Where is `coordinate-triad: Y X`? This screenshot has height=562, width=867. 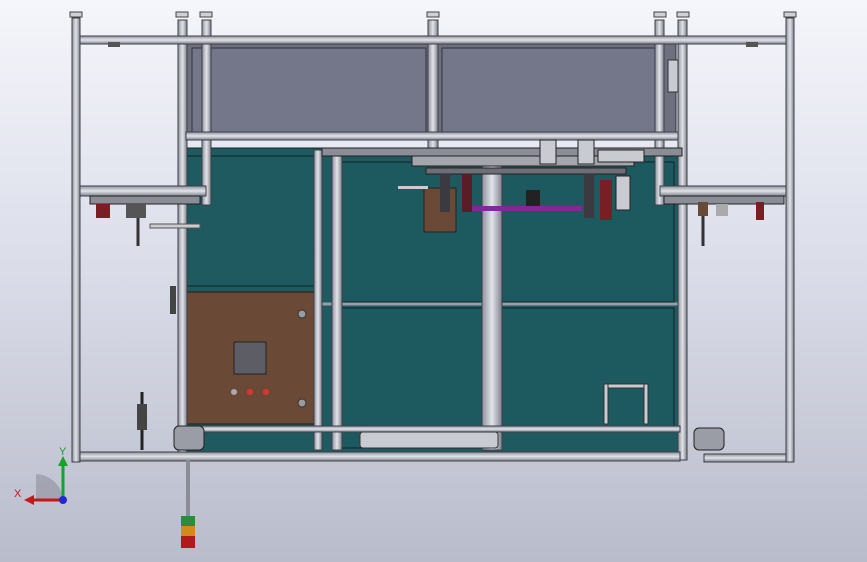
coordinate-triad: Y X is located at coordinates (41, 475).